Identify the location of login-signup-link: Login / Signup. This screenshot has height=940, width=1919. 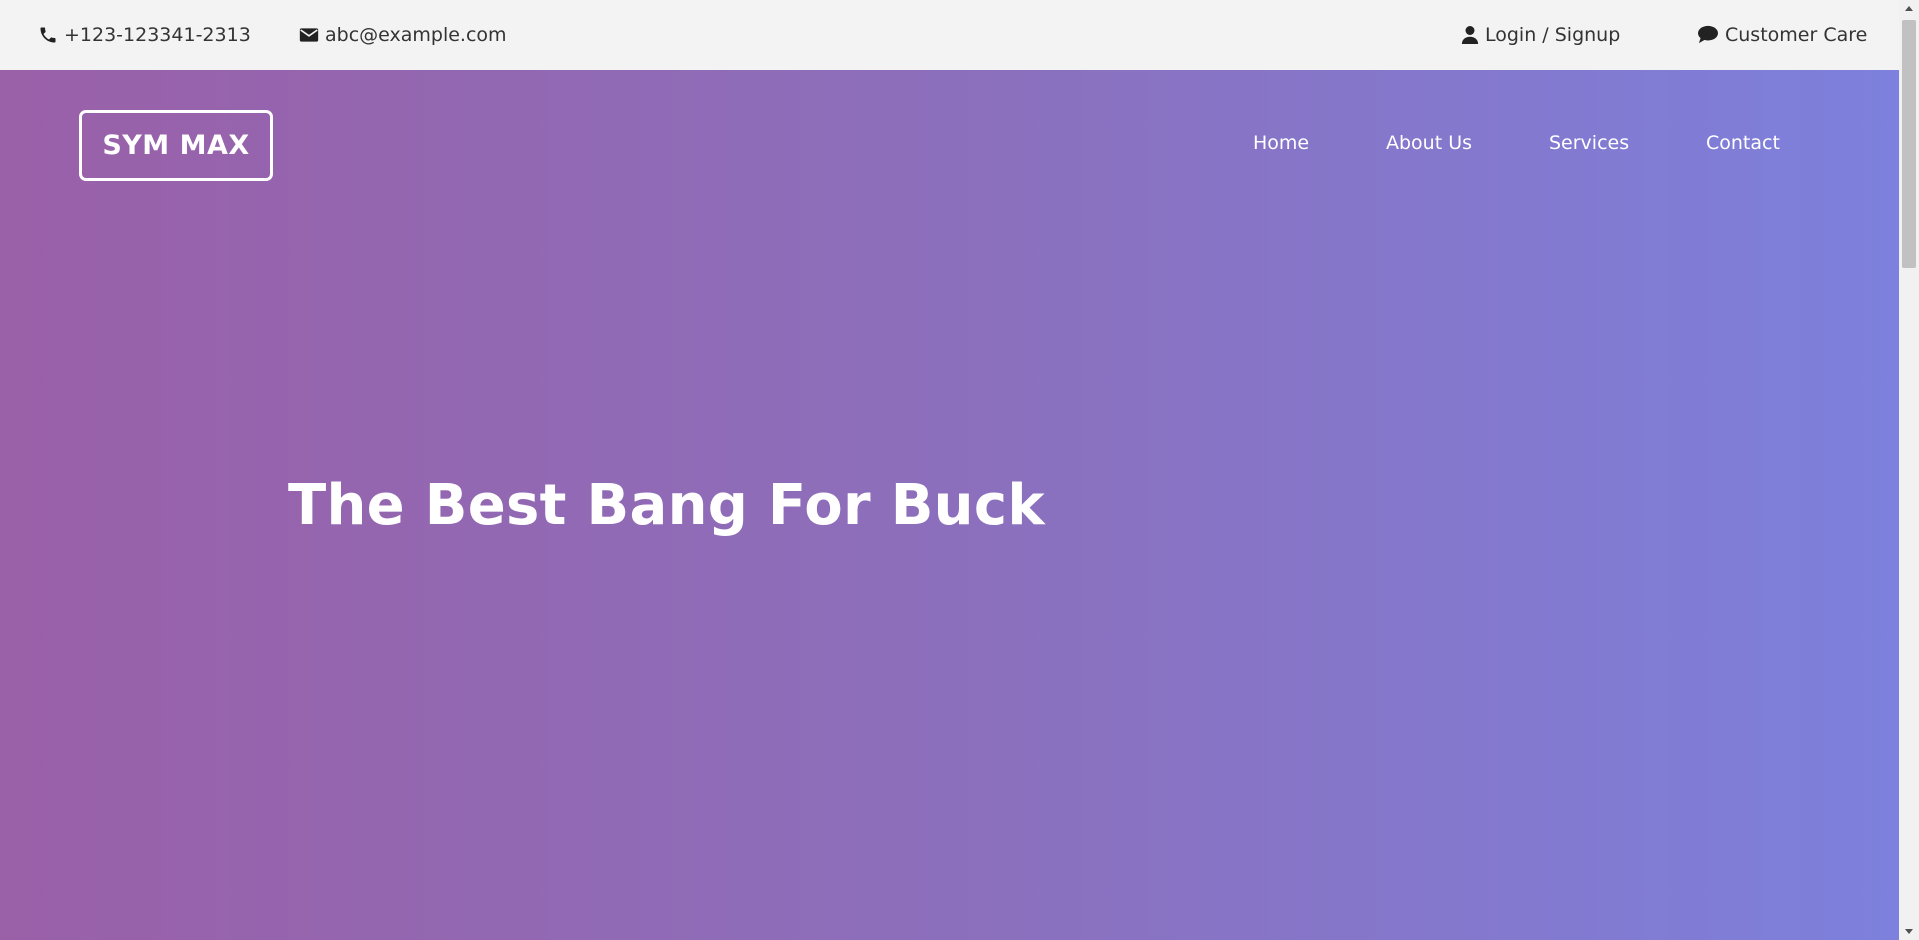
(1540, 35).